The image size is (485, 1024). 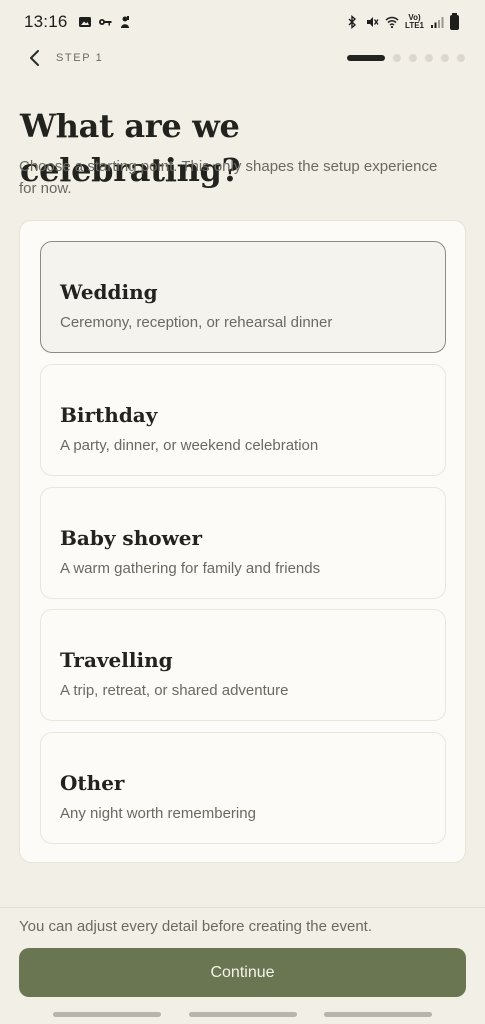 I want to click on top-navigation: STEP 1, so click(x=242, y=58).